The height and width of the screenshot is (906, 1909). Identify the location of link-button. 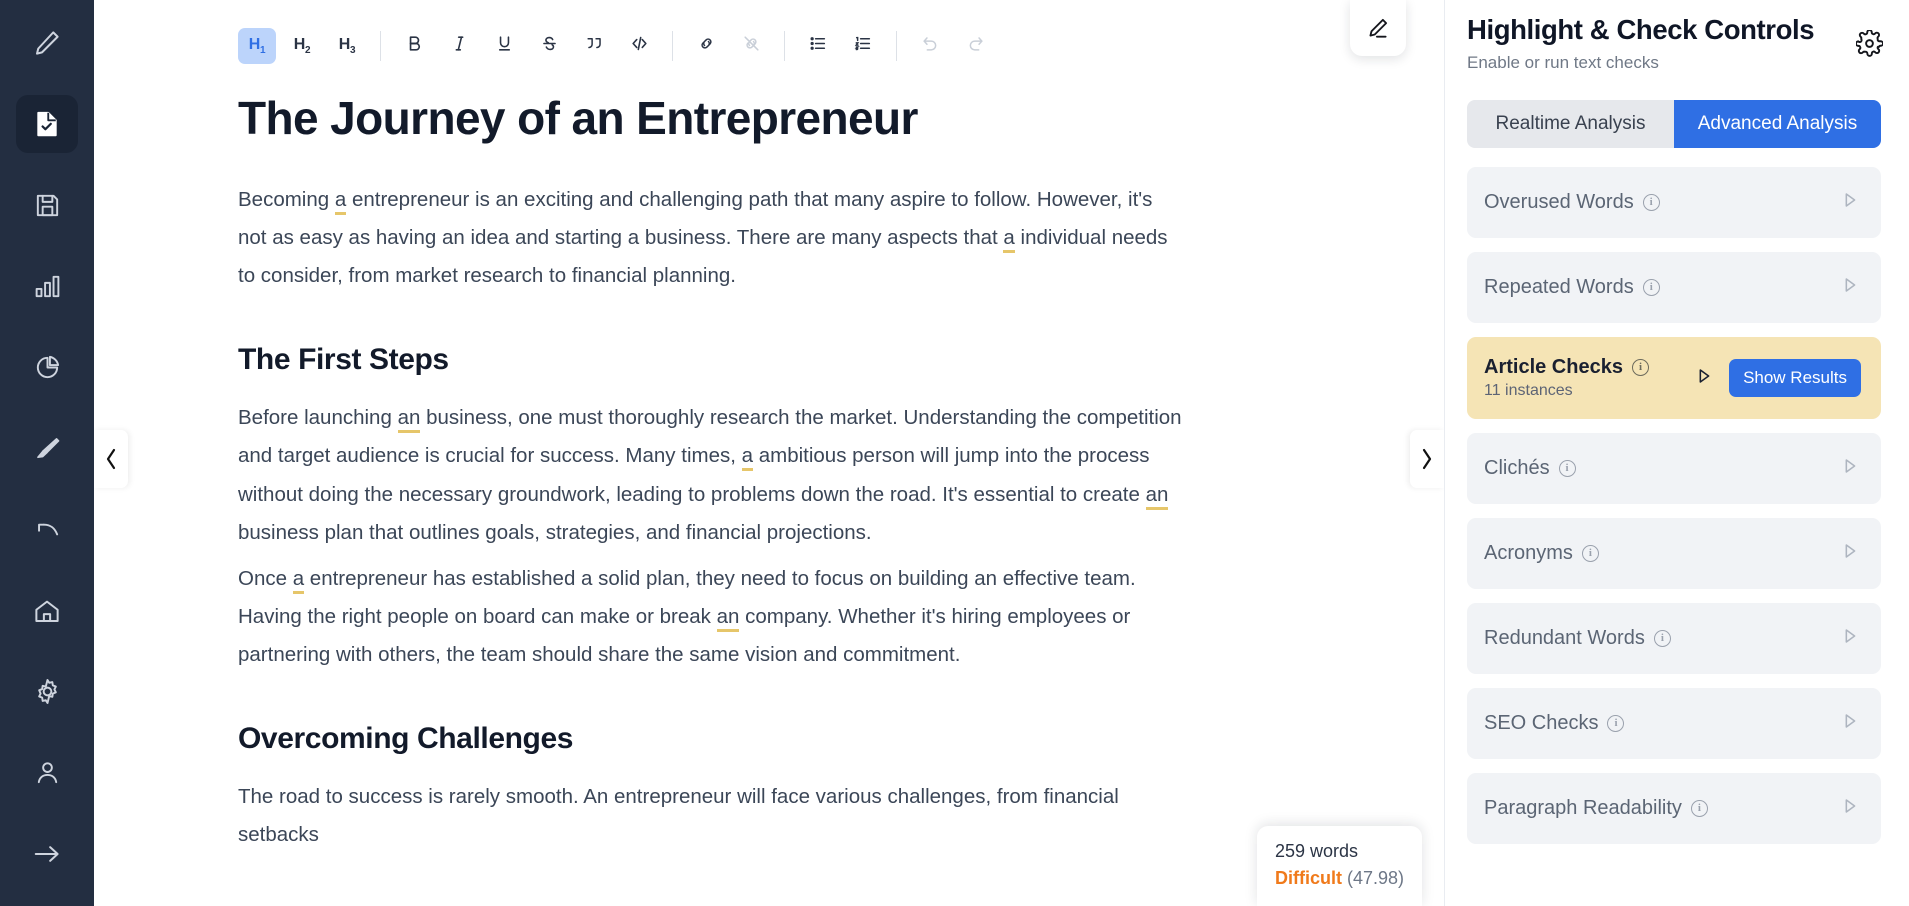
(706, 46).